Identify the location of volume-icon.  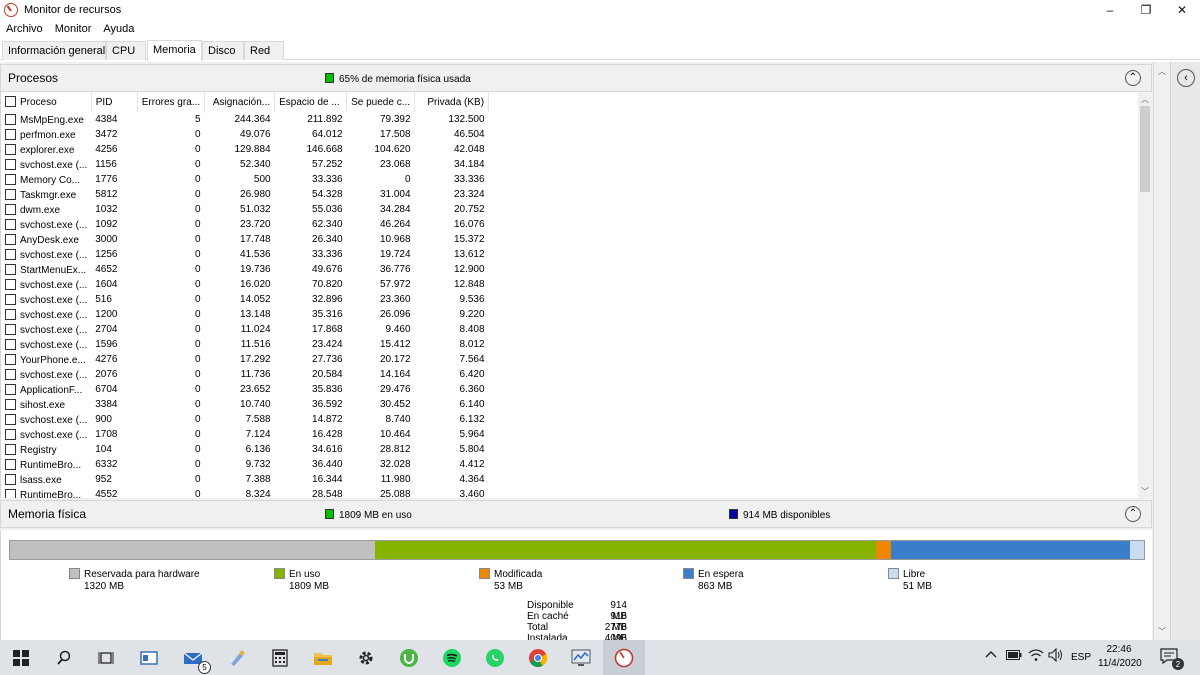
(1056, 656).